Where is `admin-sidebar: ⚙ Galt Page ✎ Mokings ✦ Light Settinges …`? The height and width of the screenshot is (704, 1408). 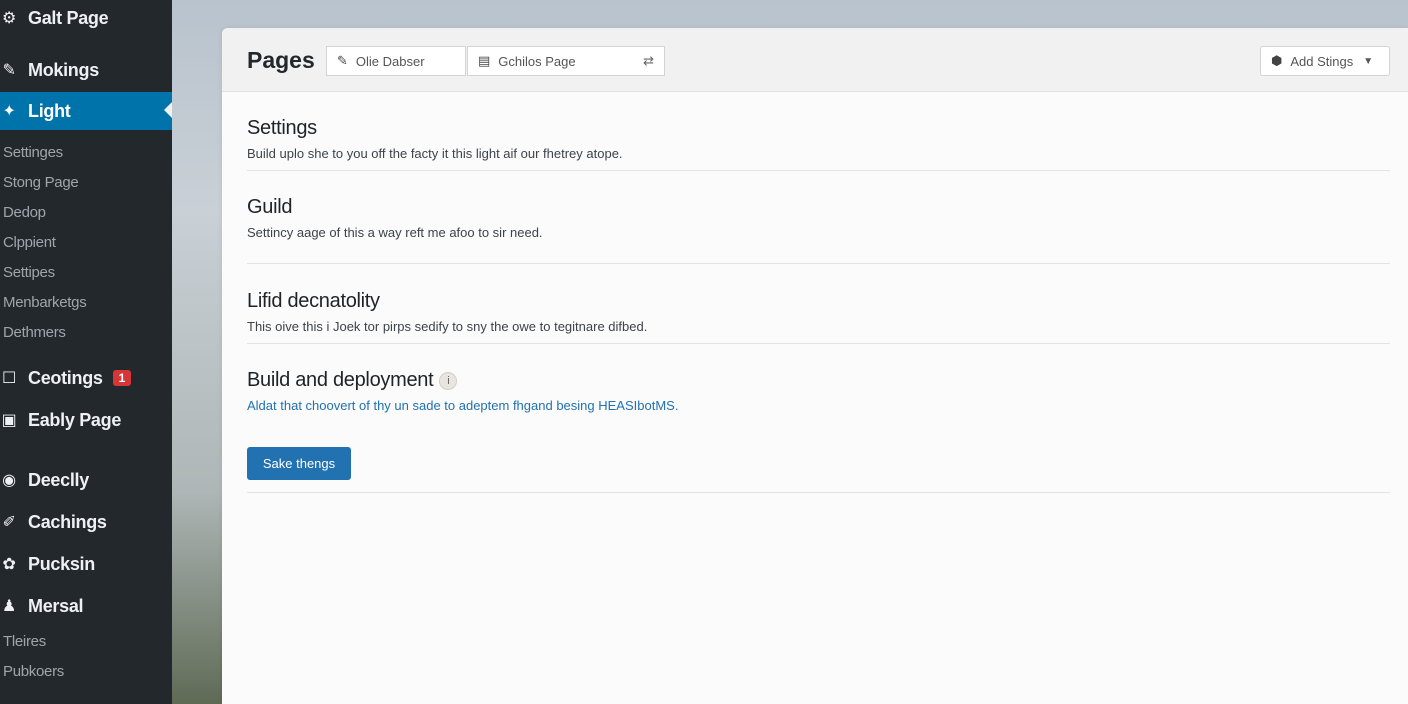
admin-sidebar: ⚙ Galt Page ✎ Mokings ✦ Light Settinges … is located at coordinates (86, 352).